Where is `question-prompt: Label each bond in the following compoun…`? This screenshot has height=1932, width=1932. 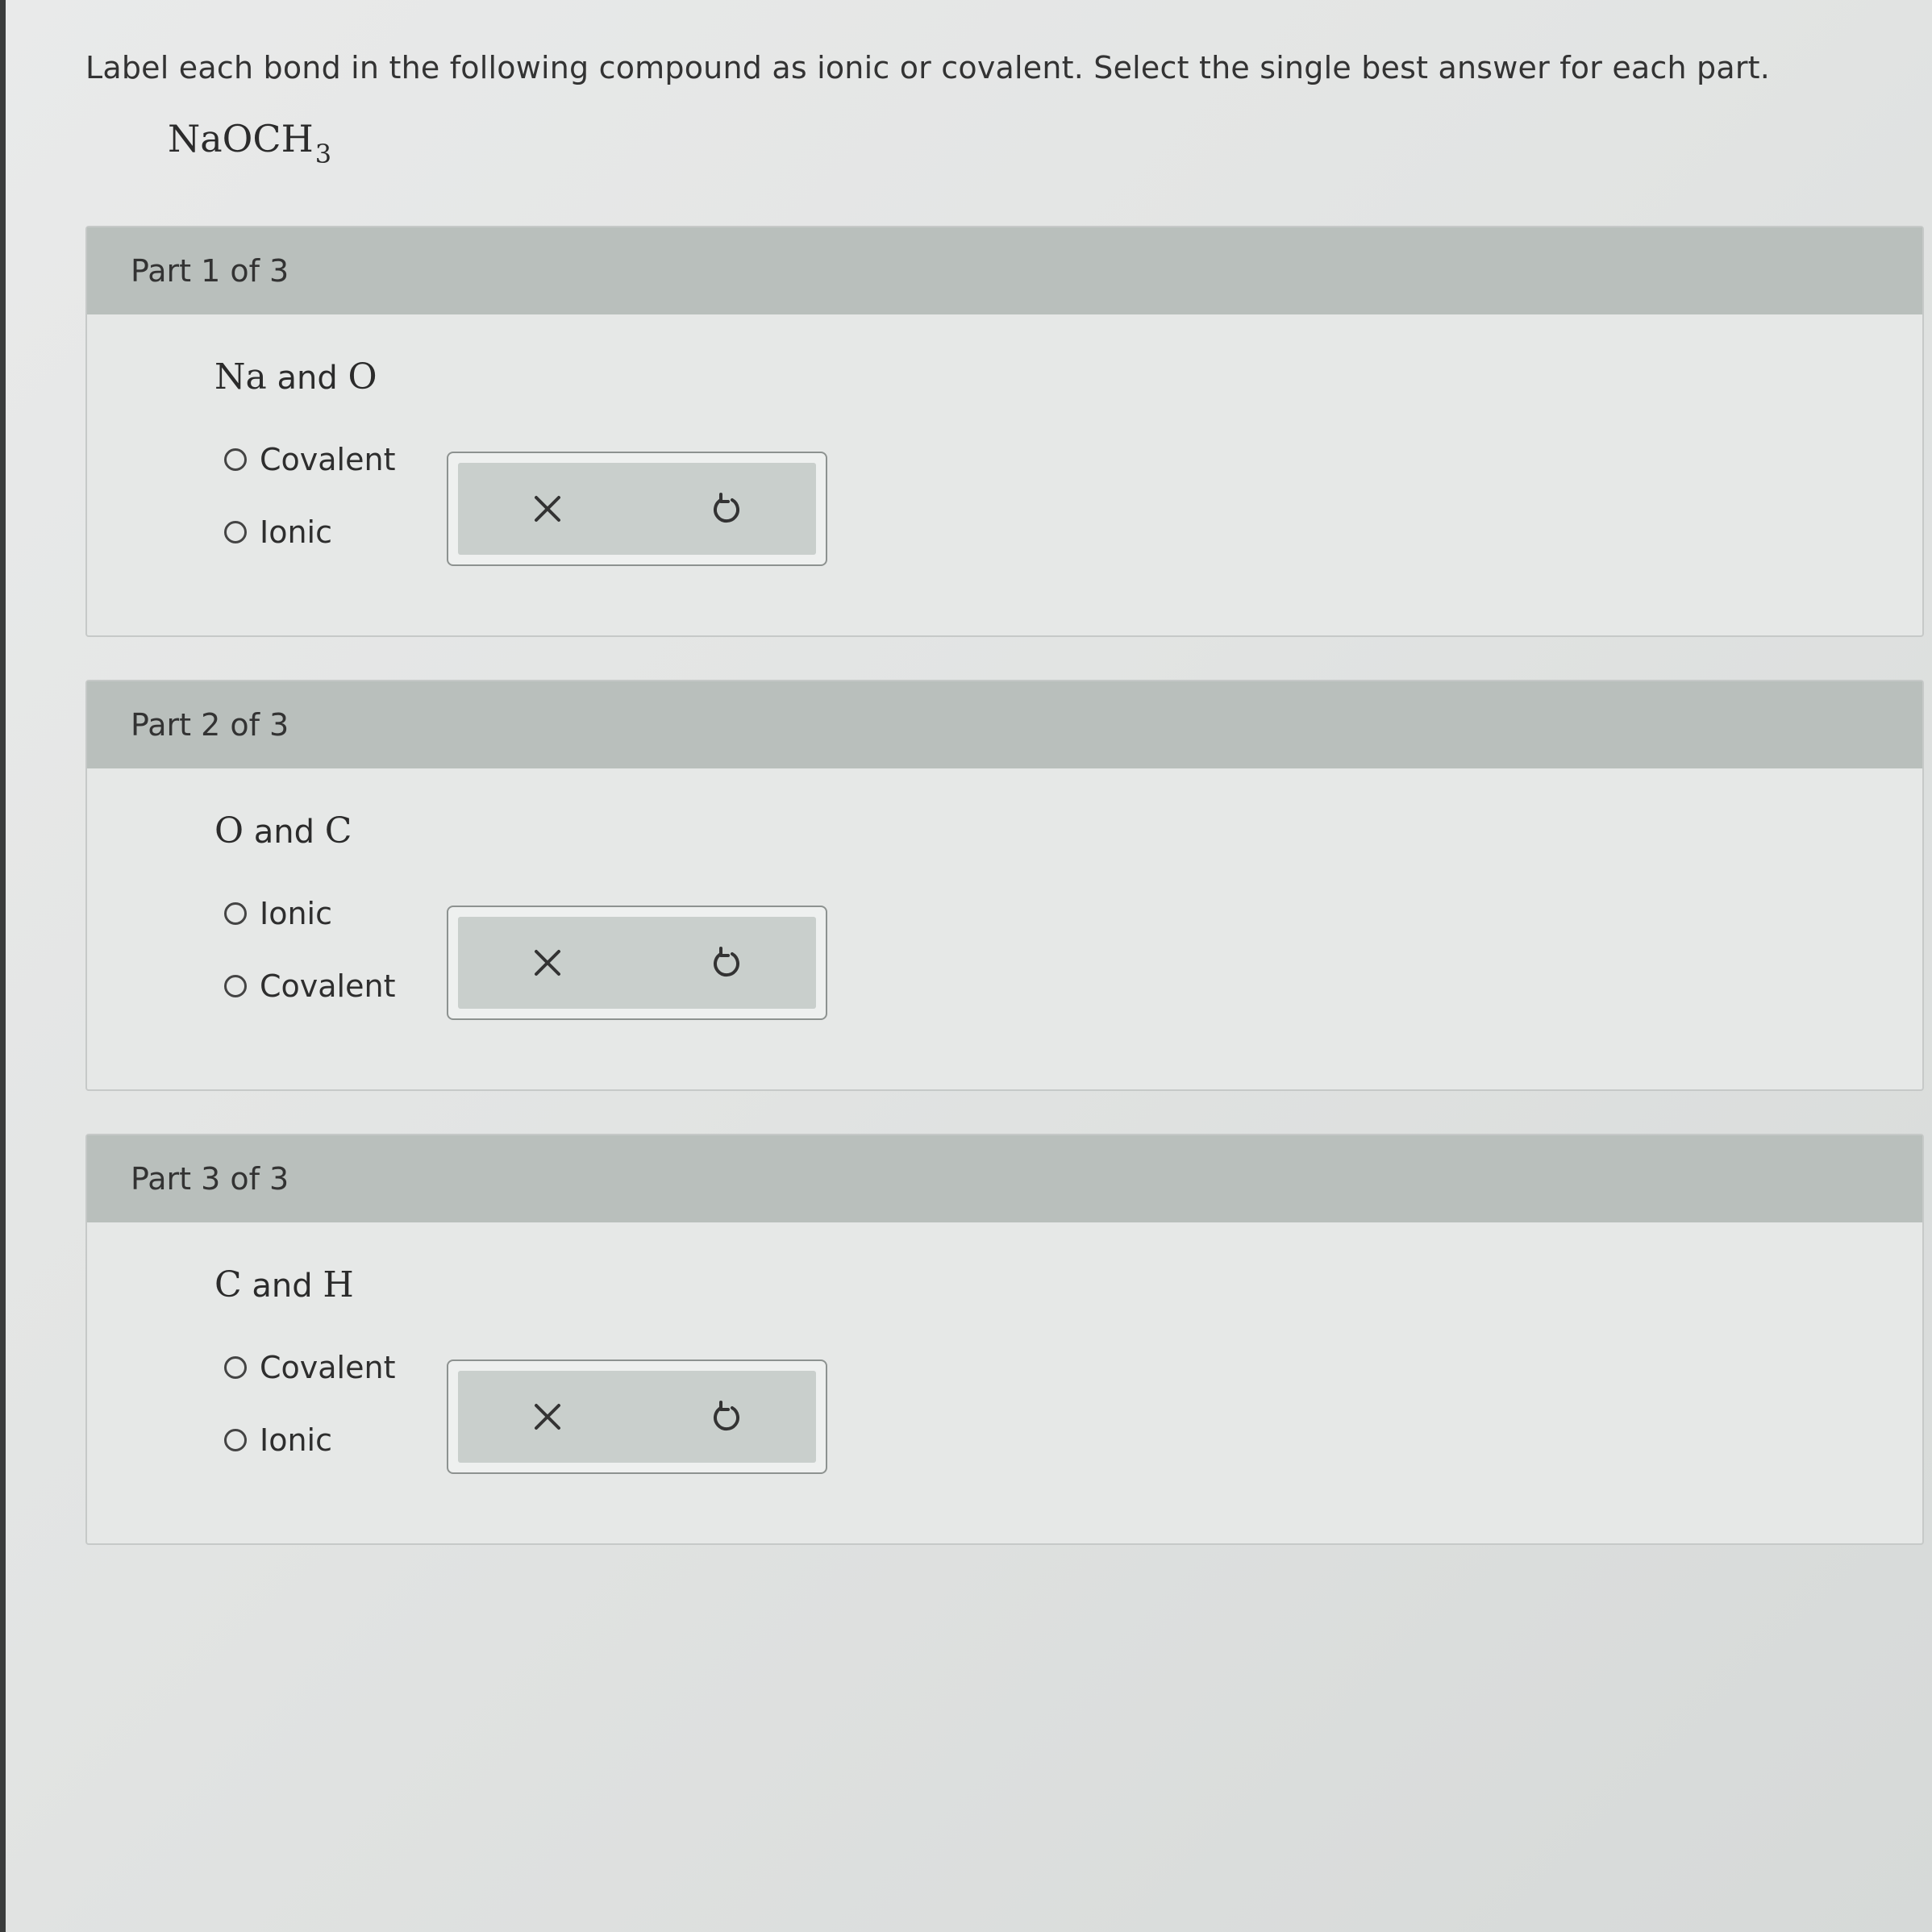
question-prompt: Label each bond in the following compoun… is located at coordinates (928, 67).